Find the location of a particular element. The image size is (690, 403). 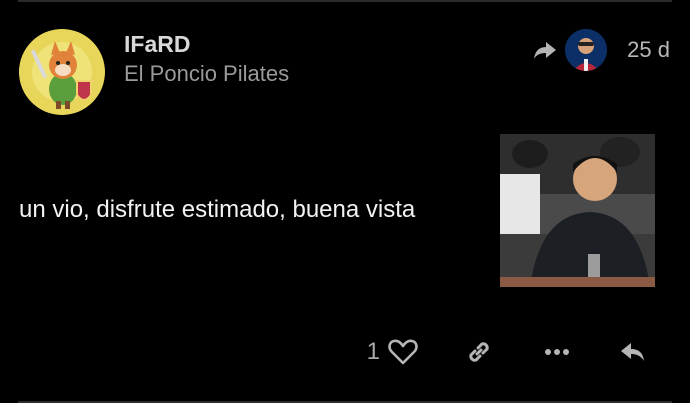

post-meta: 25 d is located at coordinates (600, 50).